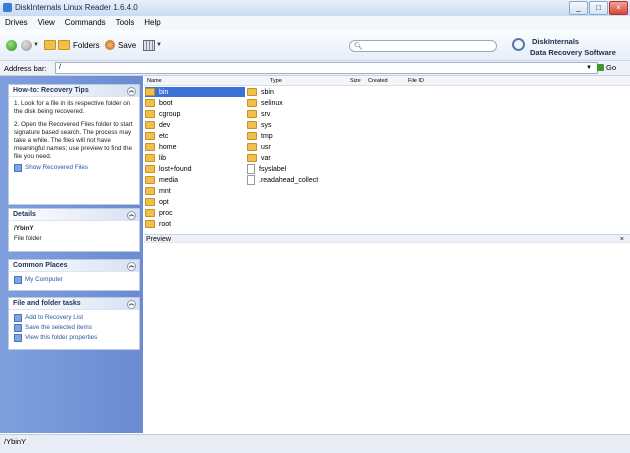 This screenshot has width=630, height=453. I want to click on details-type: File folder, so click(28, 238).